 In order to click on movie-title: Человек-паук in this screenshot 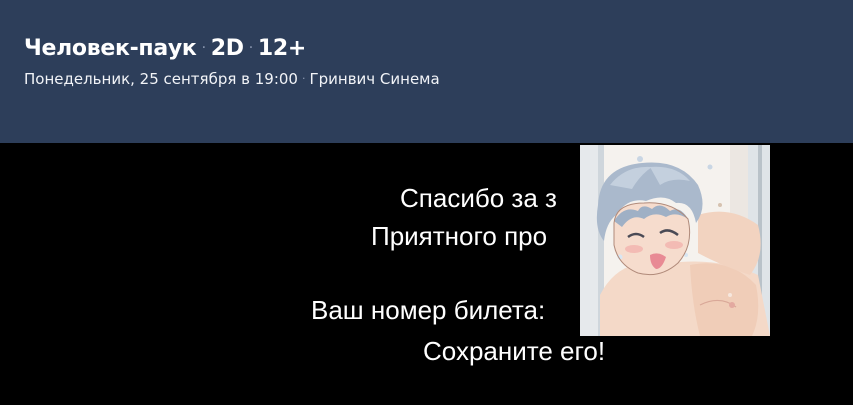, I will do `click(110, 48)`.